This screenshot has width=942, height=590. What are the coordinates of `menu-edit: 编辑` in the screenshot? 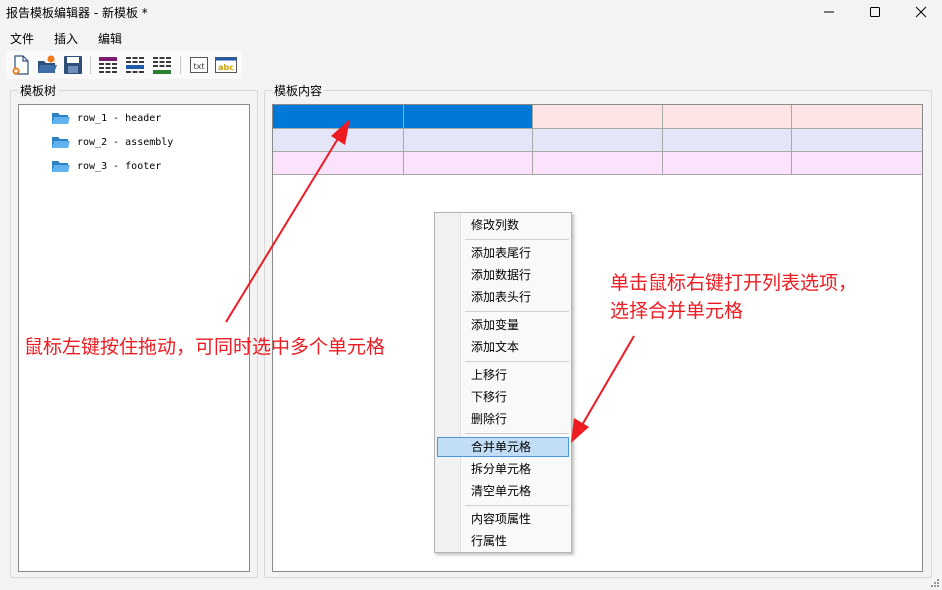 It's located at (110, 38).